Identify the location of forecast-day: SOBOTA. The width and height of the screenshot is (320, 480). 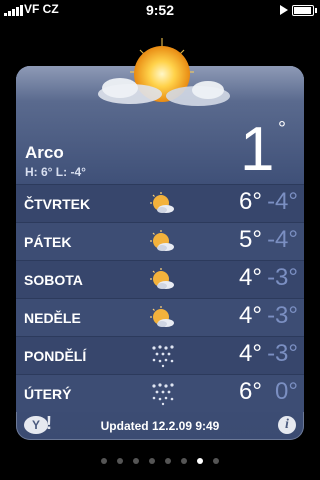
(53, 280).